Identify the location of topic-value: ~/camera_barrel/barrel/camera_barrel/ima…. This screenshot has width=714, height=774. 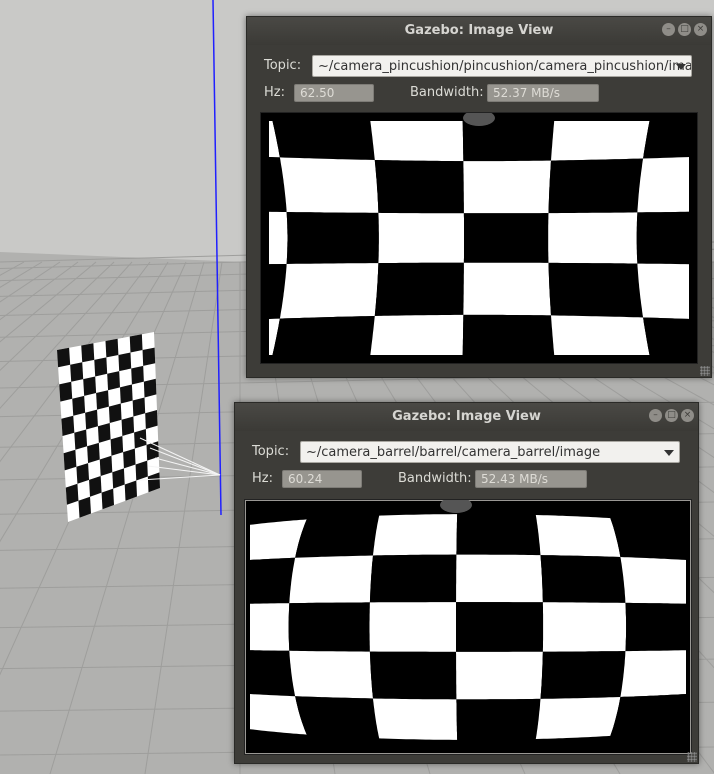
(453, 452).